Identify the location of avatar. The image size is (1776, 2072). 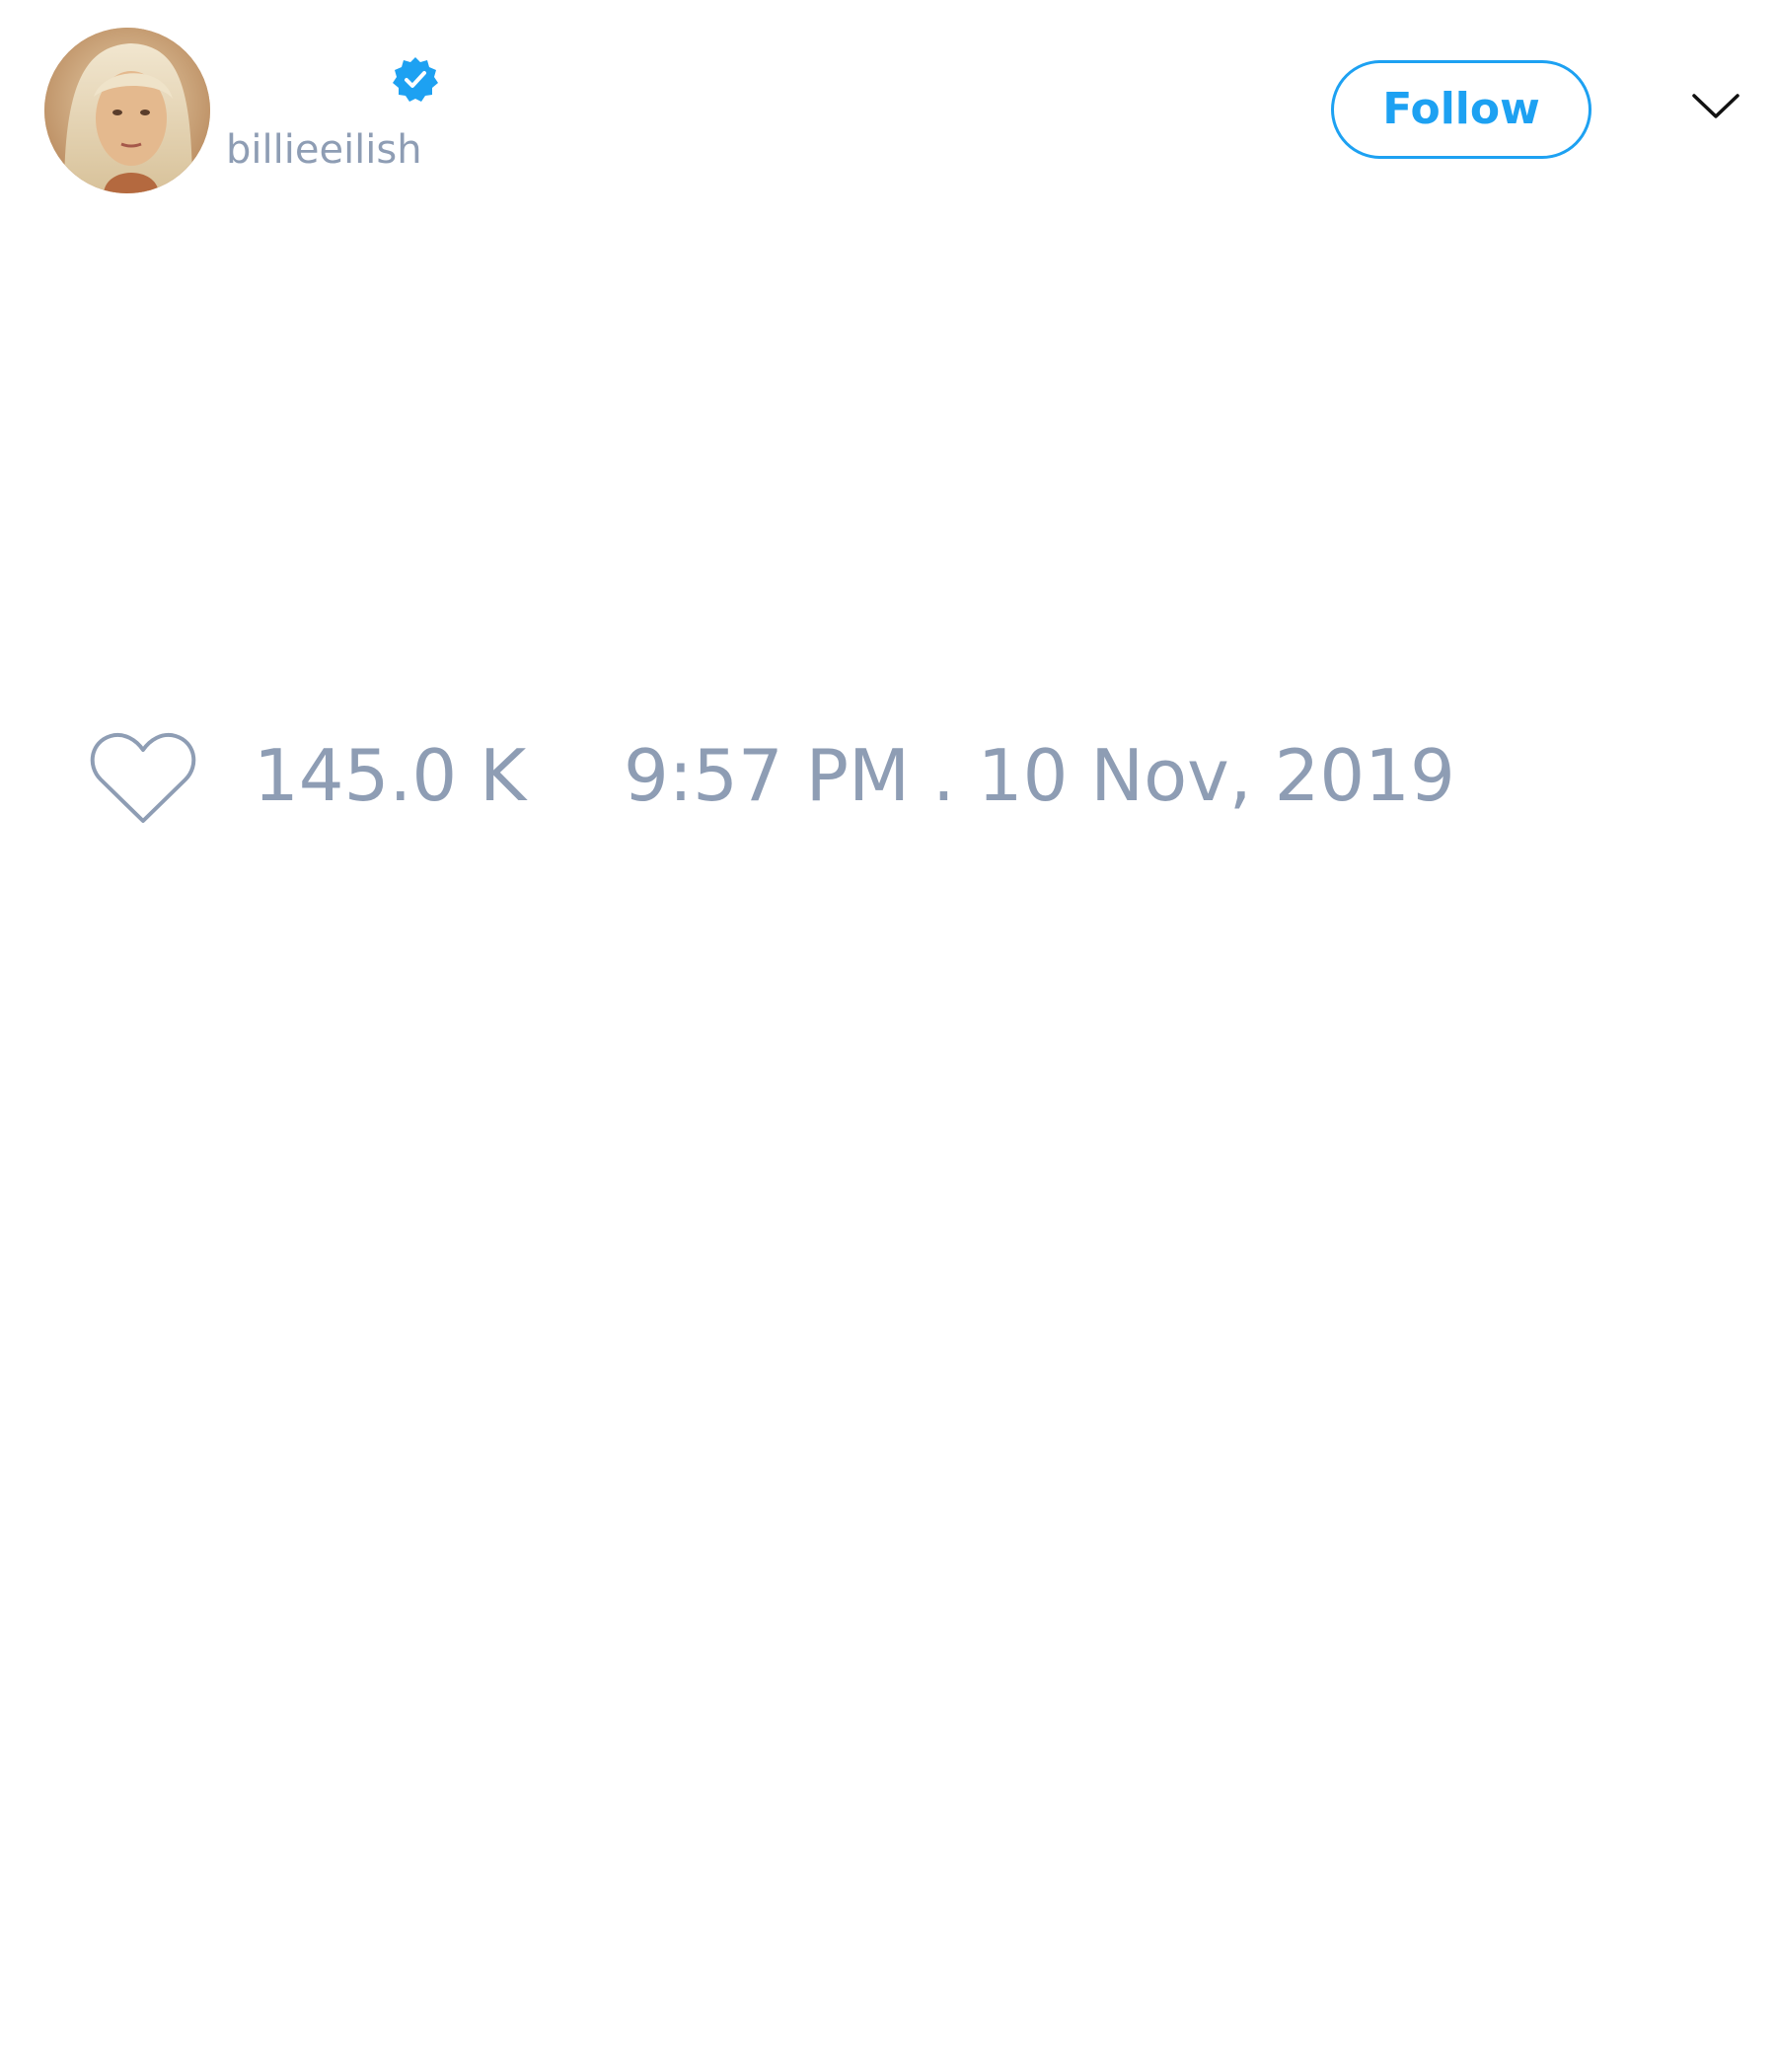
(127, 111).